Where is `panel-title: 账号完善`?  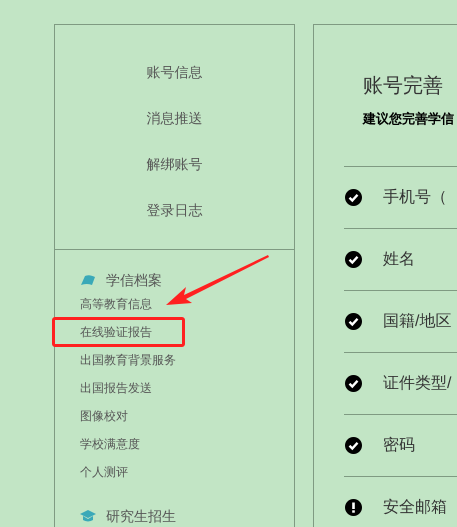 panel-title: 账号完善 is located at coordinates (403, 86).